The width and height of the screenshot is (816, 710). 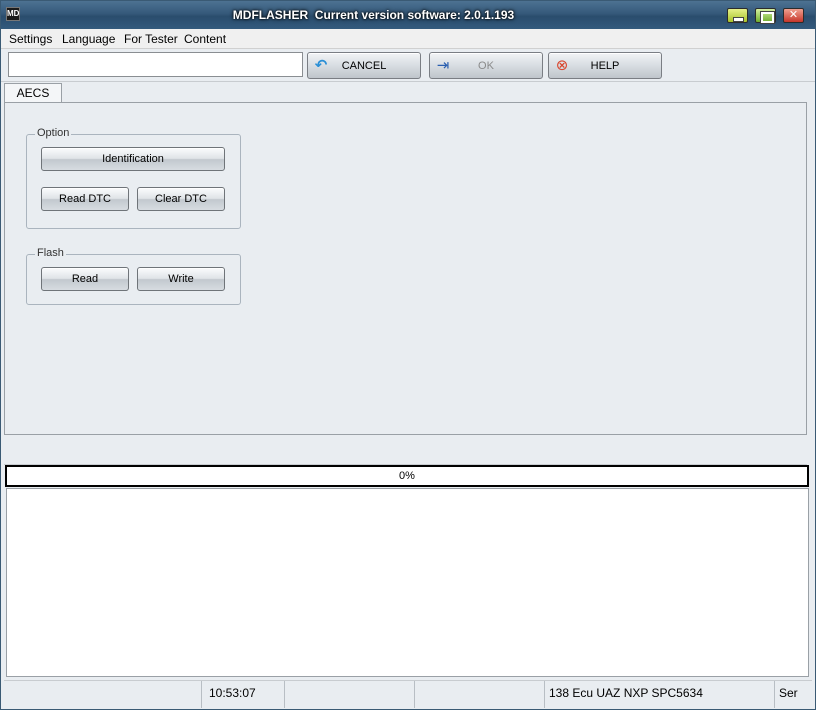 What do you see at coordinates (133, 159) in the screenshot?
I see `identification-button: Identification` at bounding box center [133, 159].